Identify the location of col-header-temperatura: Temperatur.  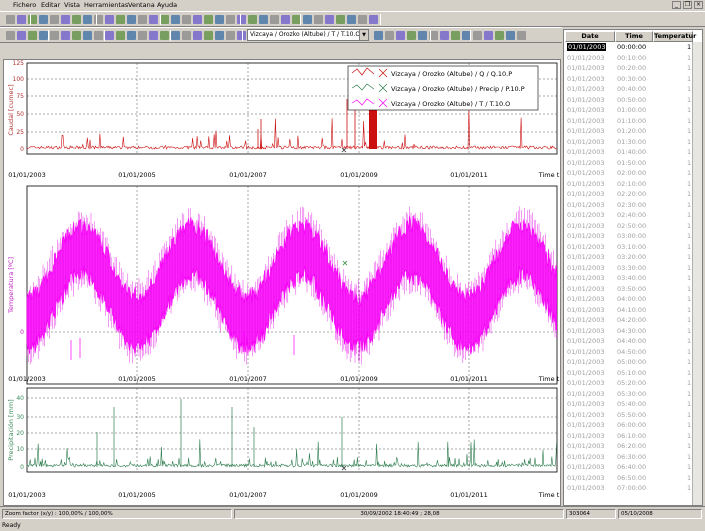
(674, 36).